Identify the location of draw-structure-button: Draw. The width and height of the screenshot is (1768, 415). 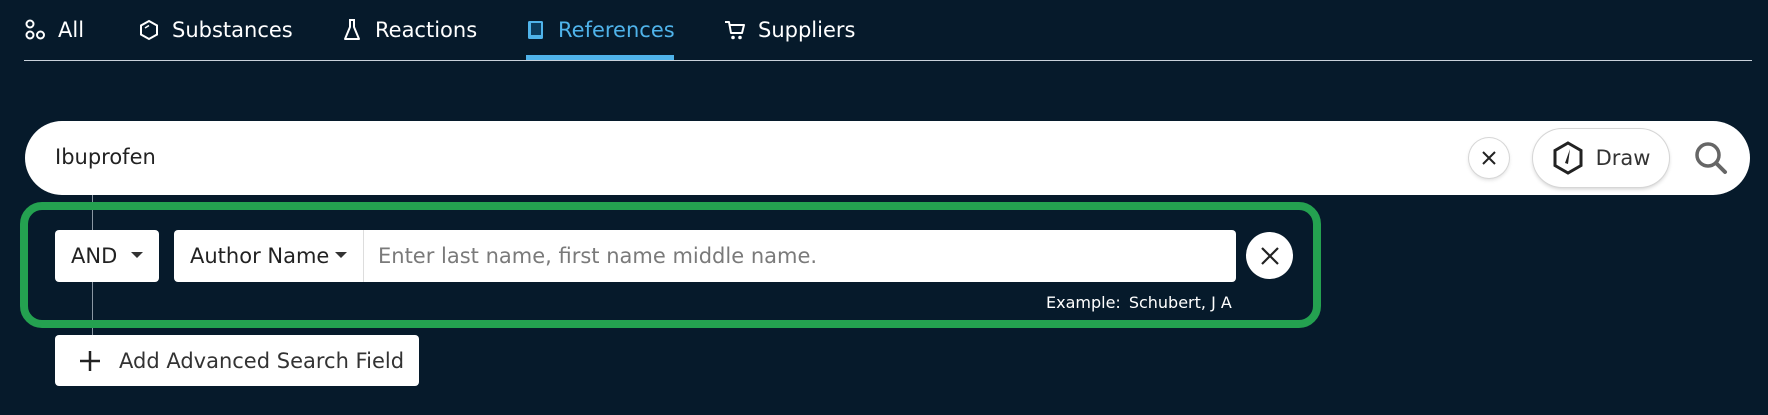
(1601, 158).